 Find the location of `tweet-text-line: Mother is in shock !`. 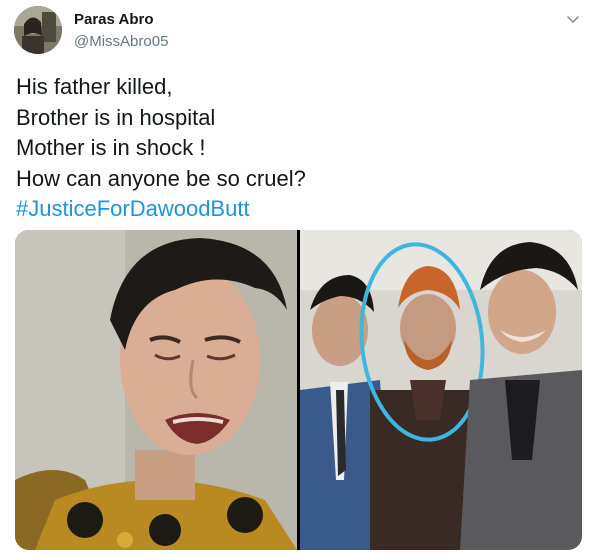

tweet-text-line: Mother is in shock ! is located at coordinates (111, 147).